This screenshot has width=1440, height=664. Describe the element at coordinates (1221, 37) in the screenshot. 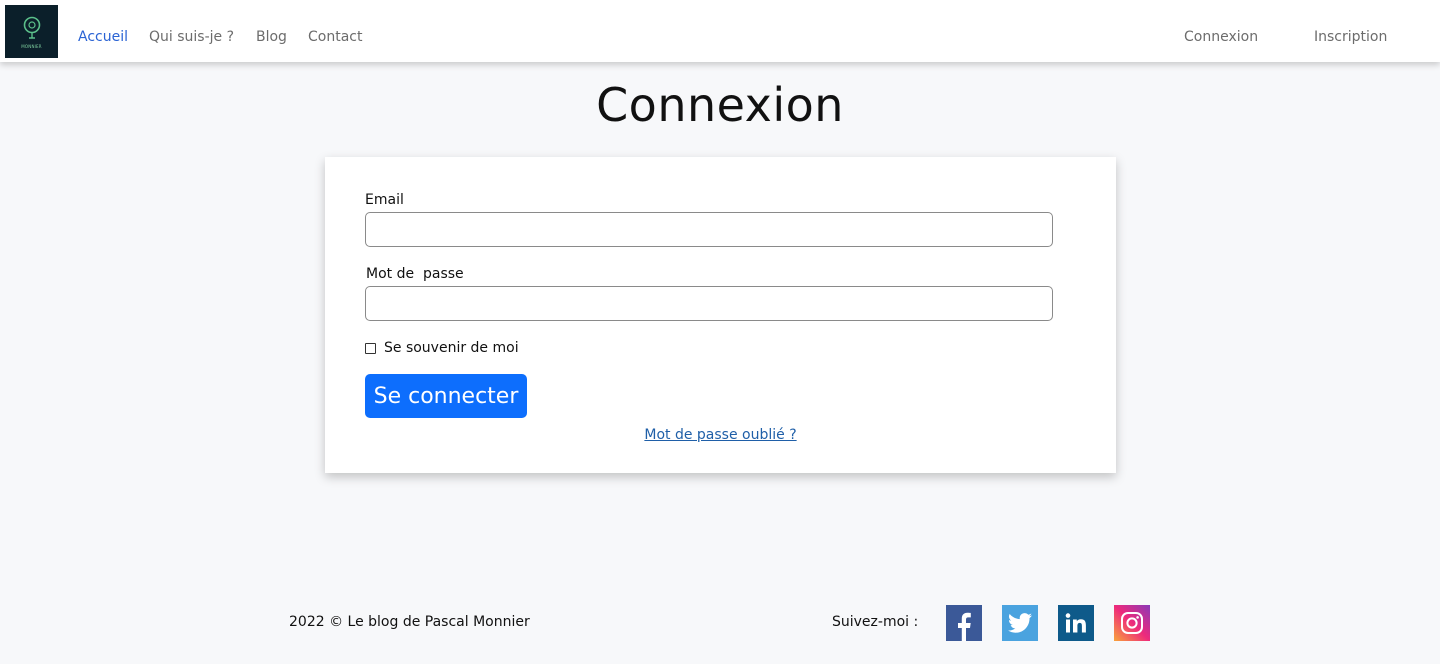

I see `nav-login-link: Connexion` at that location.